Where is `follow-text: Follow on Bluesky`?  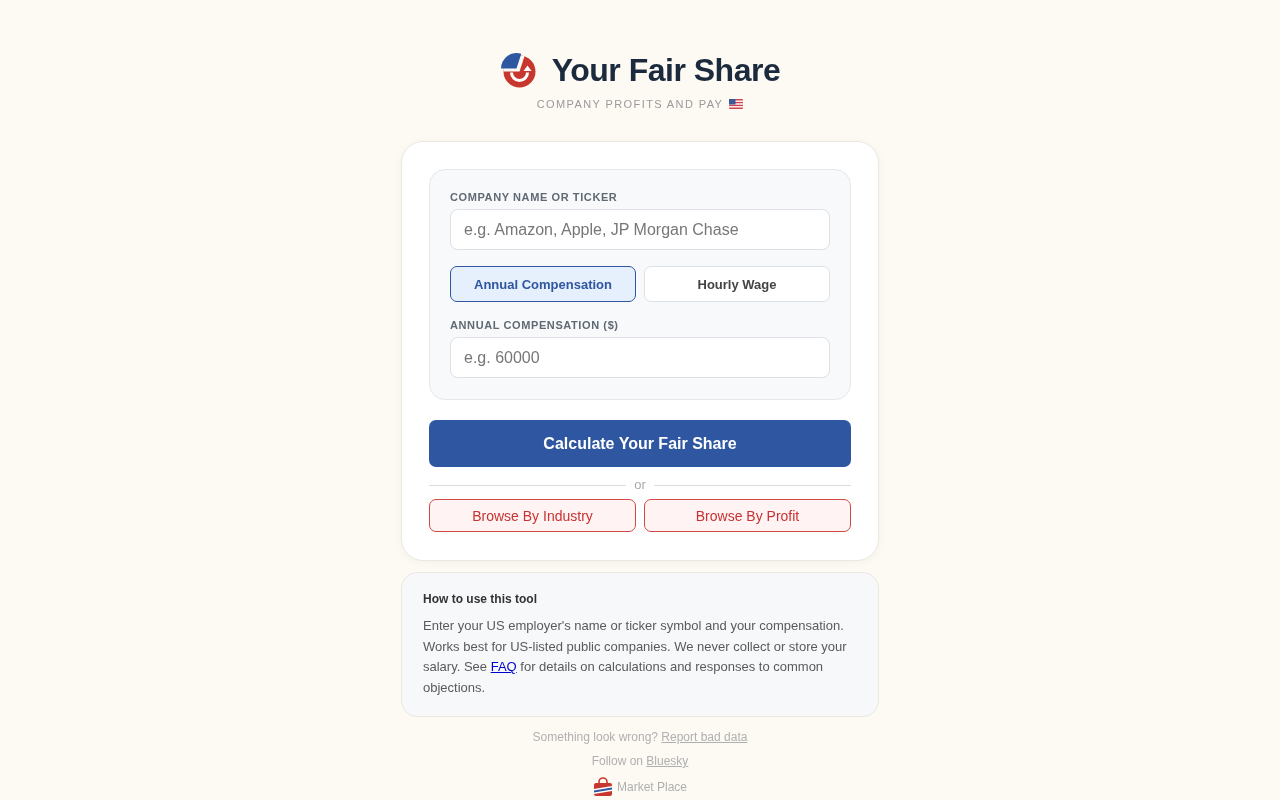 follow-text: Follow on Bluesky is located at coordinates (640, 761).